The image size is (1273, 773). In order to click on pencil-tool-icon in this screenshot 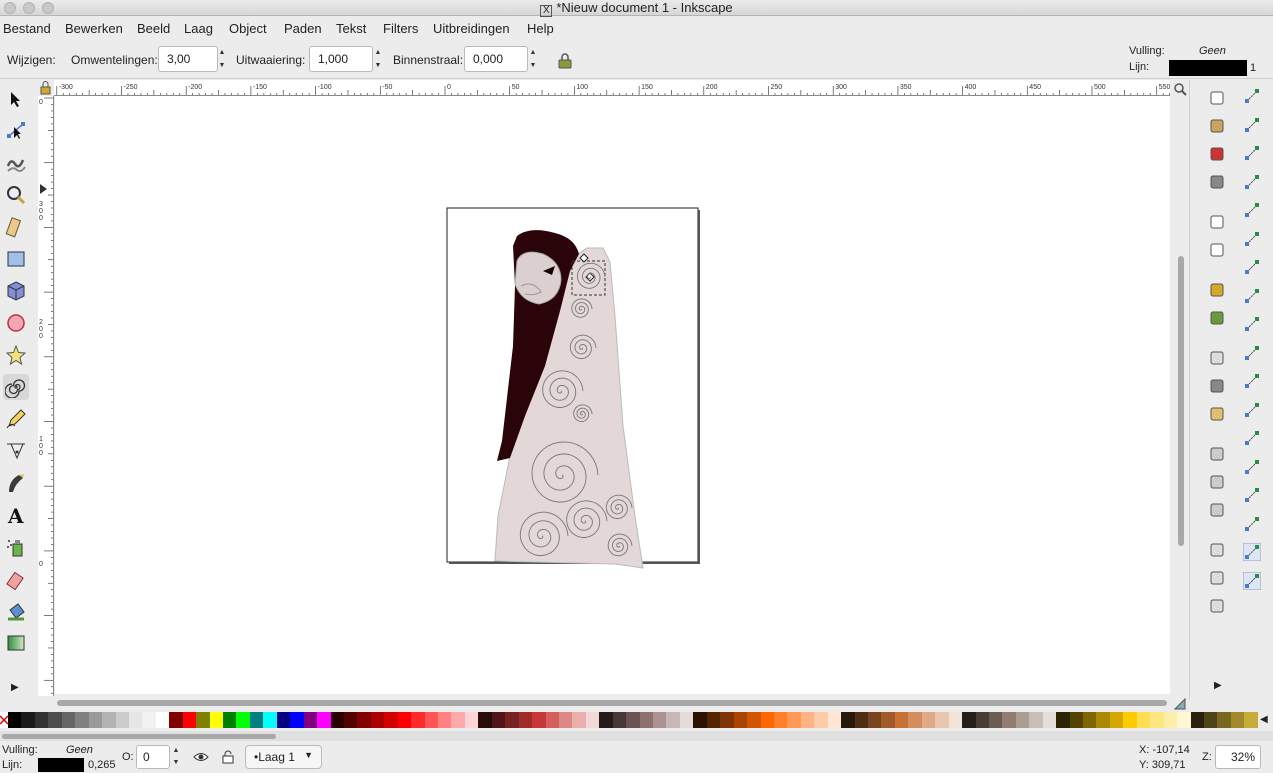, I will do `click(16, 419)`.